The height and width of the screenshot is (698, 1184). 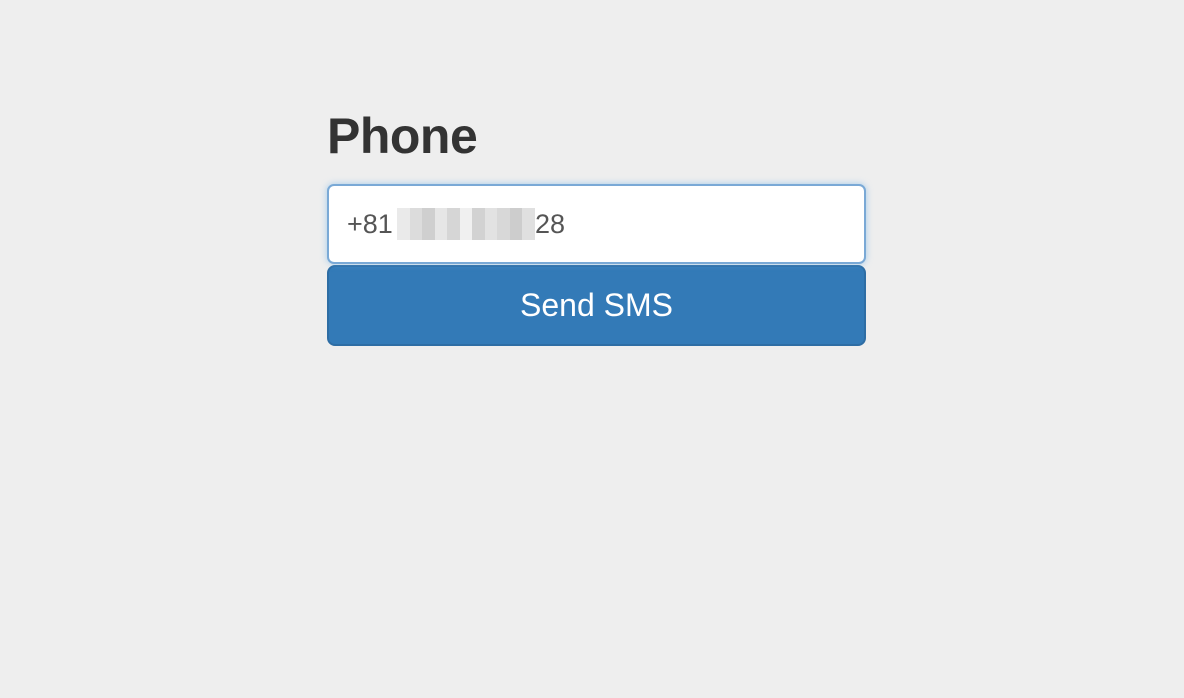 What do you see at coordinates (596, 305) in the screenshot?
I see `send-sms-button: Send SMS` at bounding box center [596, 305].